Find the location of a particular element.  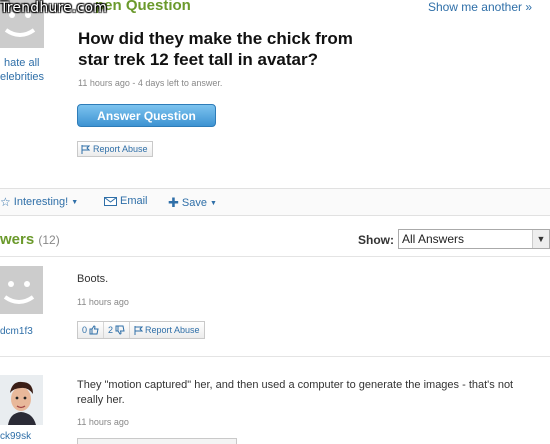

interesting-label: Interesting! is located at coordinates (41, 202).